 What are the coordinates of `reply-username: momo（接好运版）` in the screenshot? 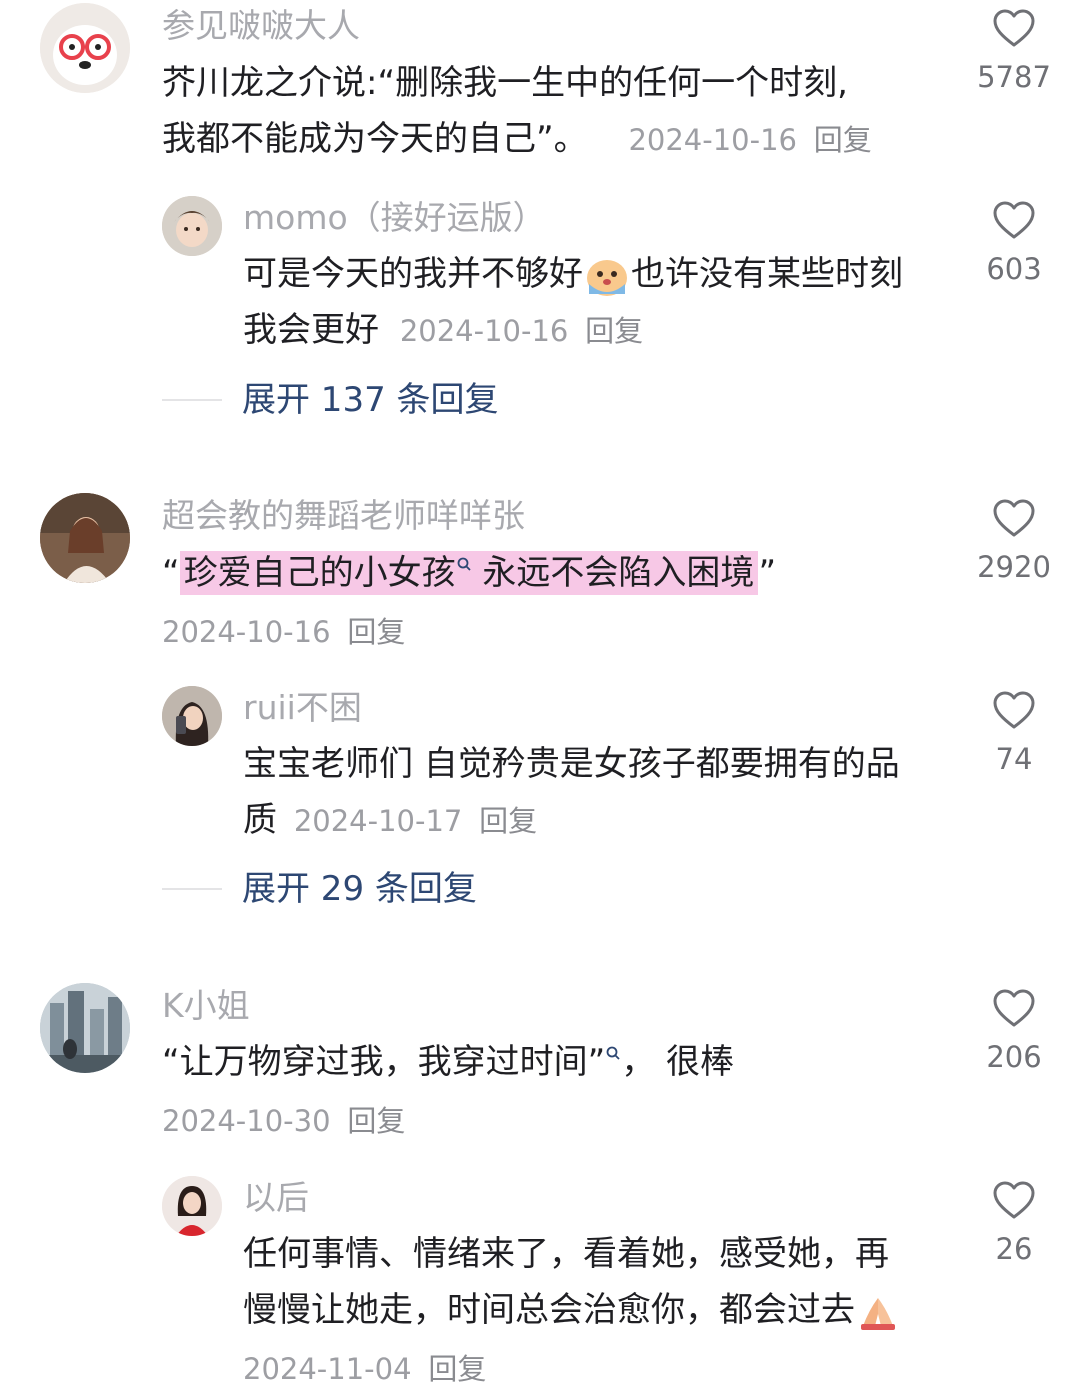 It's located at (394, 218).